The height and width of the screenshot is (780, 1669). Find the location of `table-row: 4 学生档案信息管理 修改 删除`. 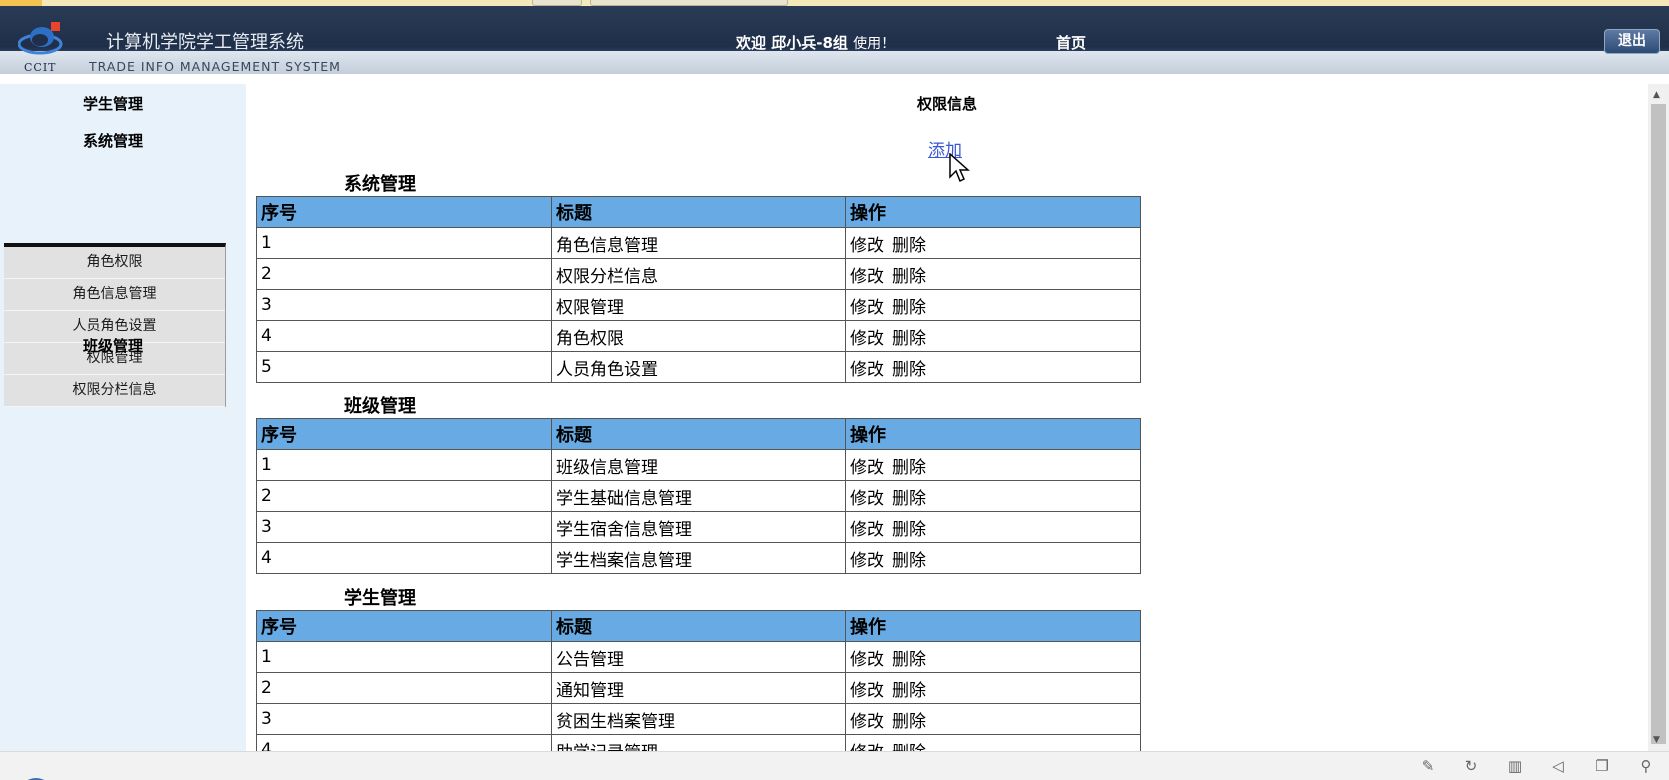

table-row: 4 学生档案信息管理 修改 删除 is located at coordinates (698, 558).